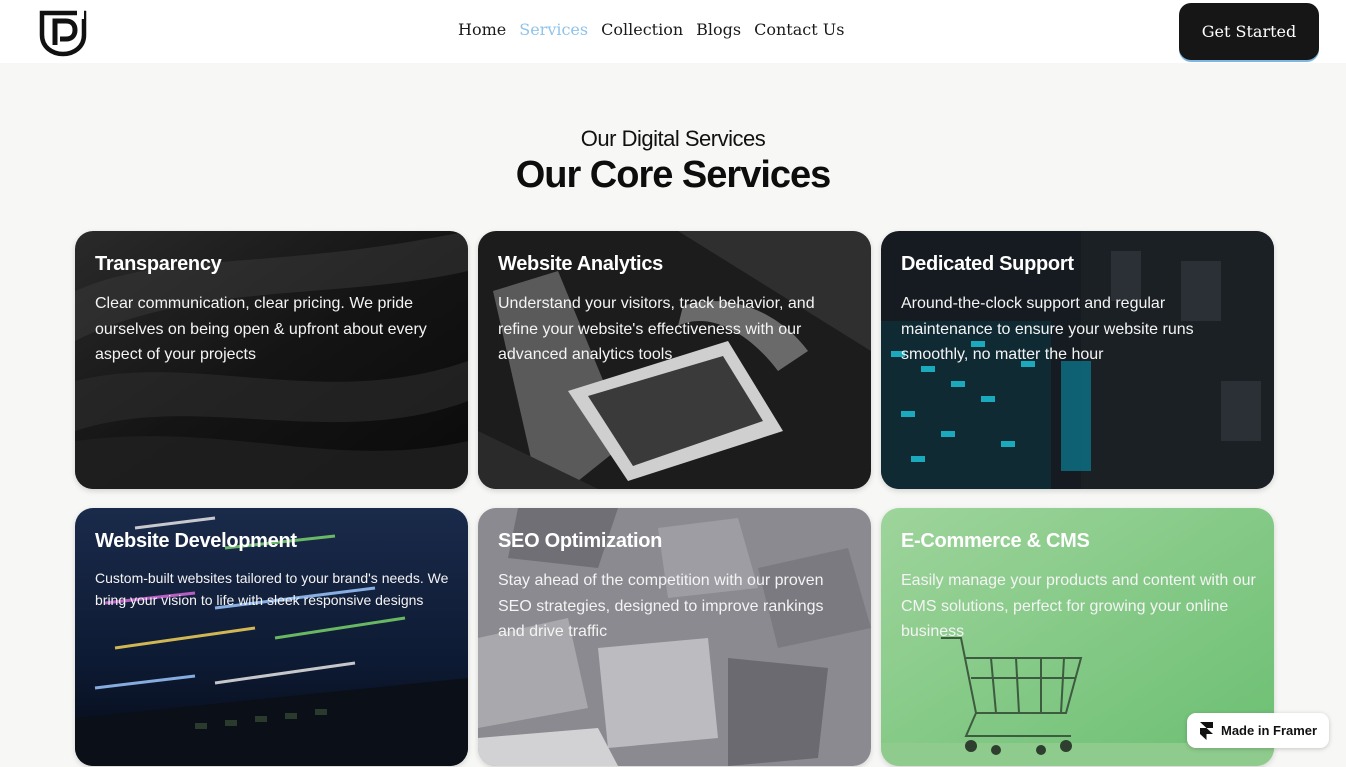 The width and height of the screenshot is (1346, 767). I want to click on card-title: Website Analytics, so click(580, 264).